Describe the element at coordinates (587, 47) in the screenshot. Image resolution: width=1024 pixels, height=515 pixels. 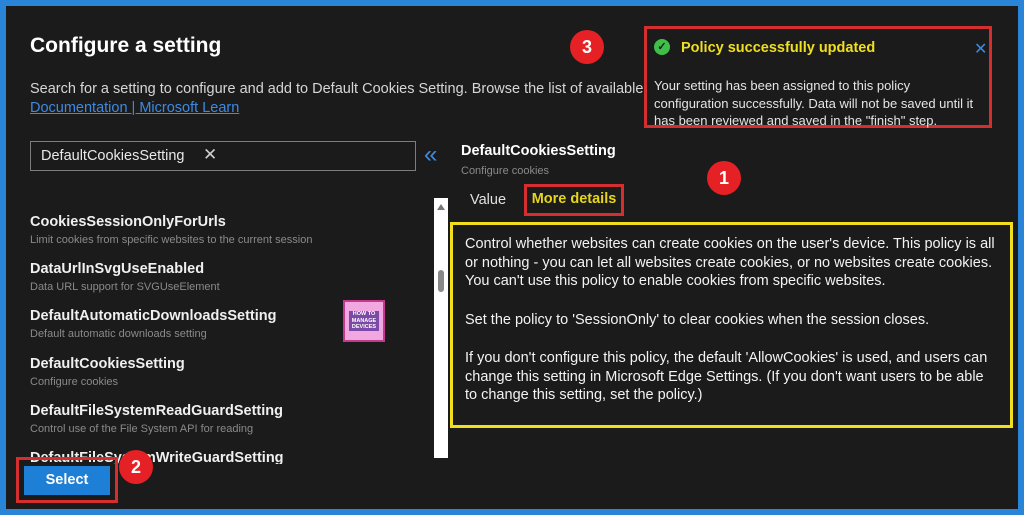
I see `step-badge-3: 3` at that location.